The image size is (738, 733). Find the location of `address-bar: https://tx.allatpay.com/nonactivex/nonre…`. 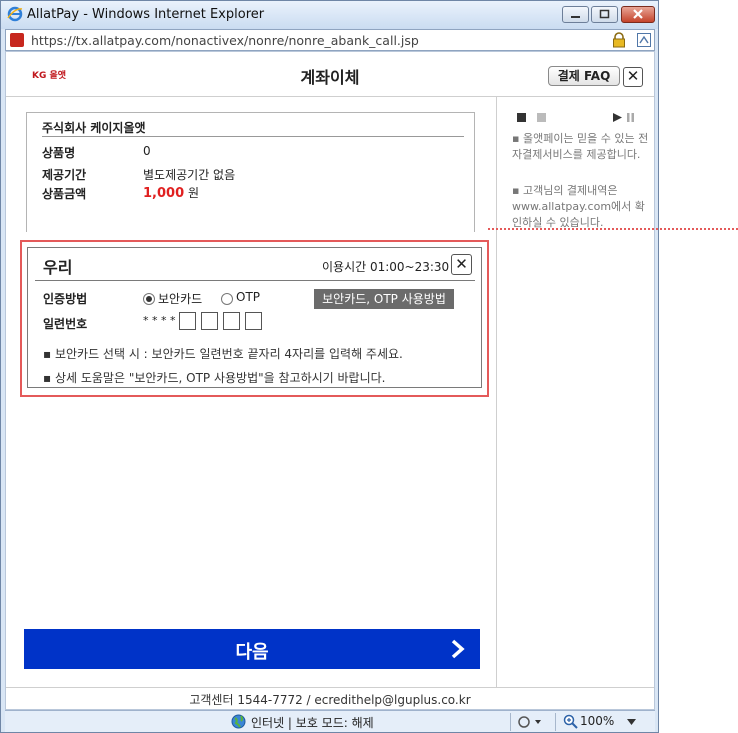

address-bar: https://tx.allatpay.com/nonactivex/nonre… is located at coordinates (330, 40).